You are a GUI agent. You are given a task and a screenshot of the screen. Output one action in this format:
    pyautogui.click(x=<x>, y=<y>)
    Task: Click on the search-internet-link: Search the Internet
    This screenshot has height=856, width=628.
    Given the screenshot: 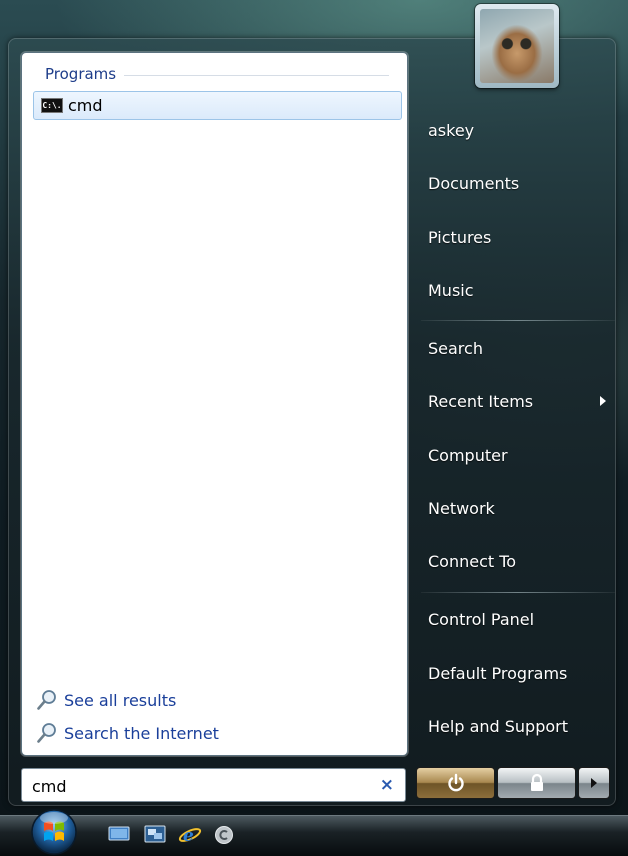 What is the action you would take?
    pyautogui.click(x=127, y=733)
    